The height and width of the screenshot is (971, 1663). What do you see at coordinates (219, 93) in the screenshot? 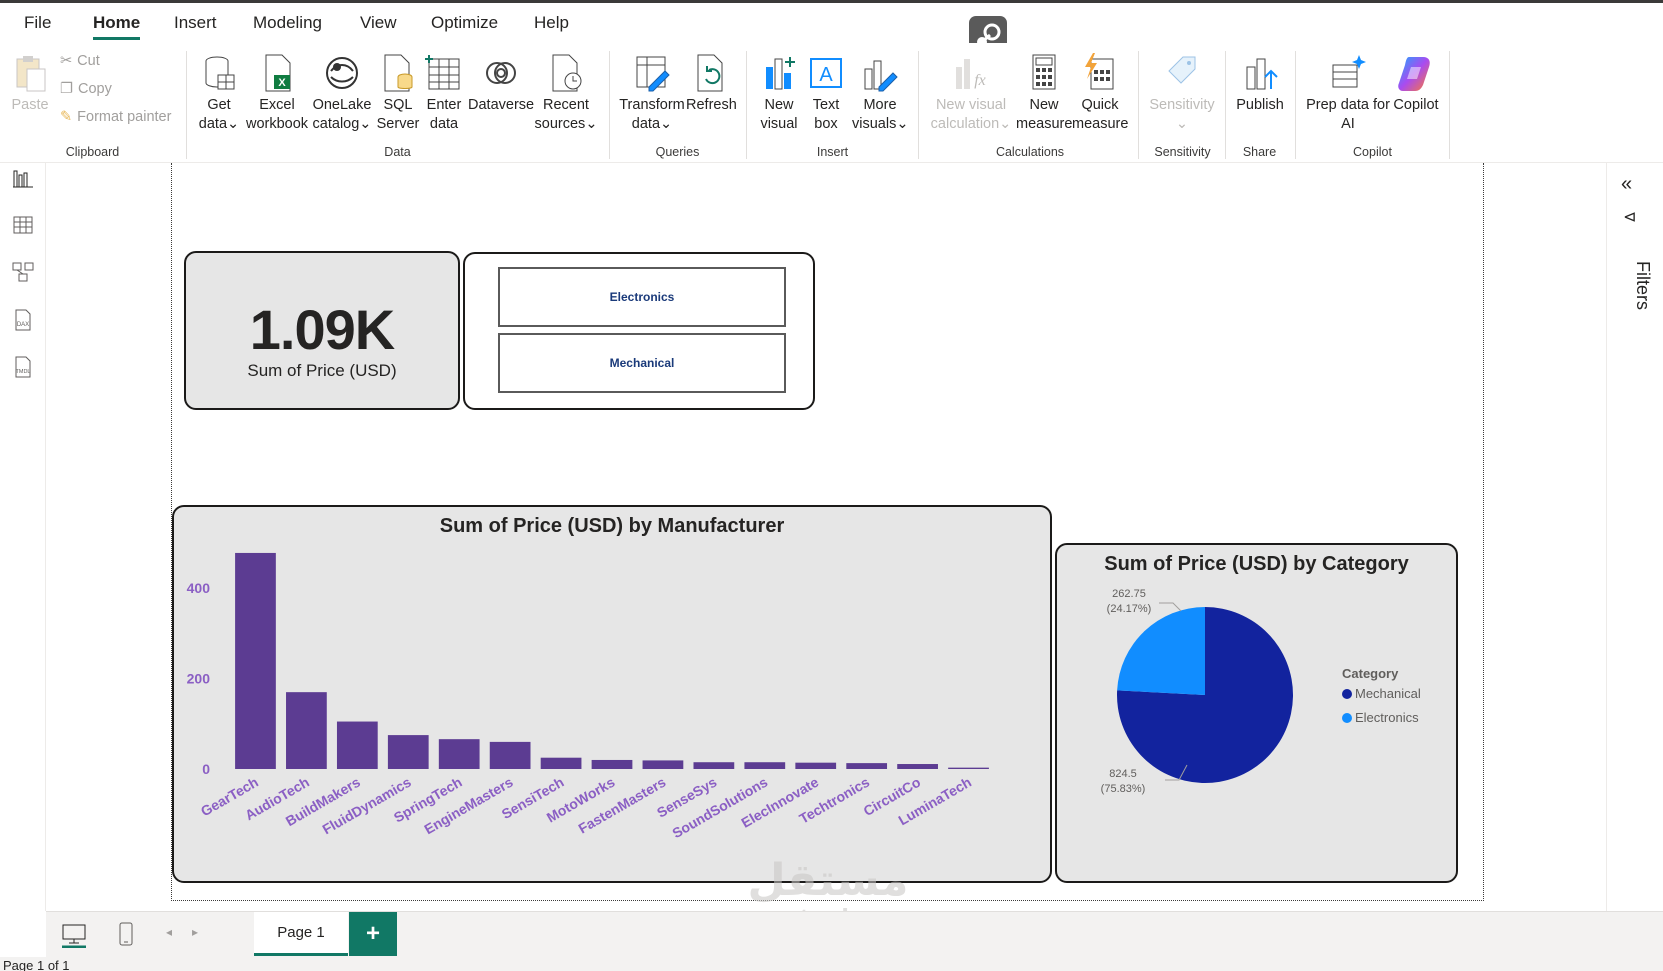
I see `get-data-button: Get data⌄` at bounding box center [219, 93].